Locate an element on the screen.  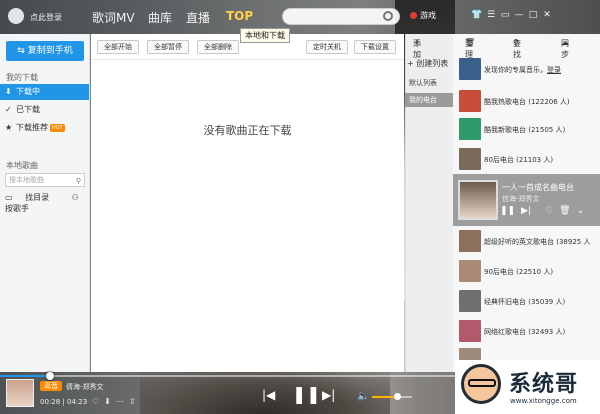
tab-my-radio: 我的电台 is located at coordinates (429, 100).